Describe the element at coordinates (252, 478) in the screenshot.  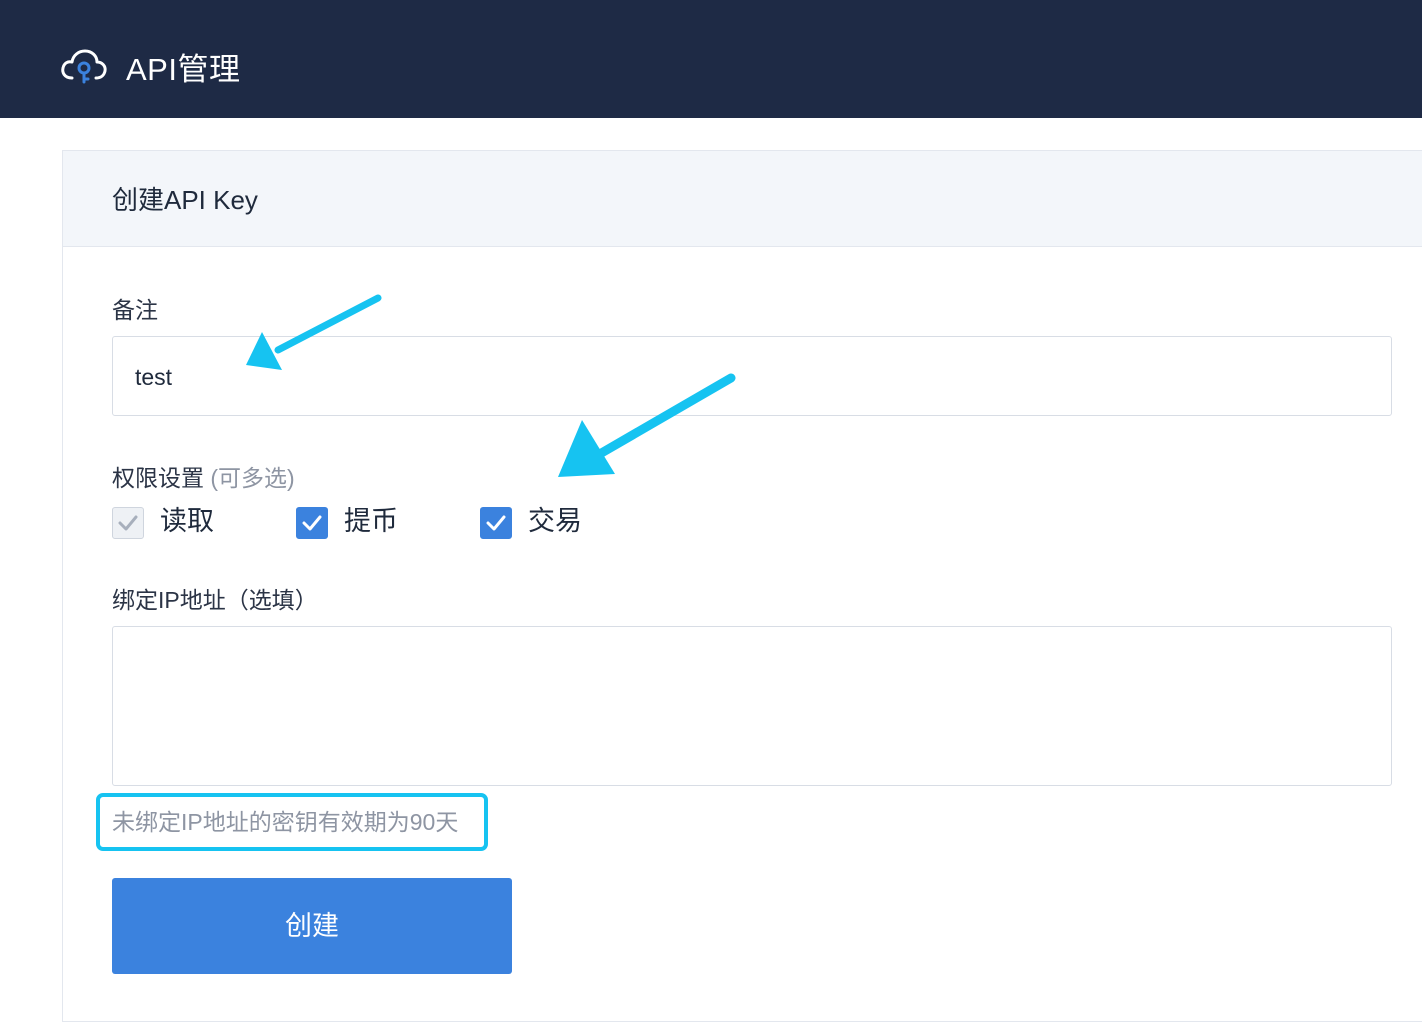
I see `permissions-hint: (可多选)` at that location.